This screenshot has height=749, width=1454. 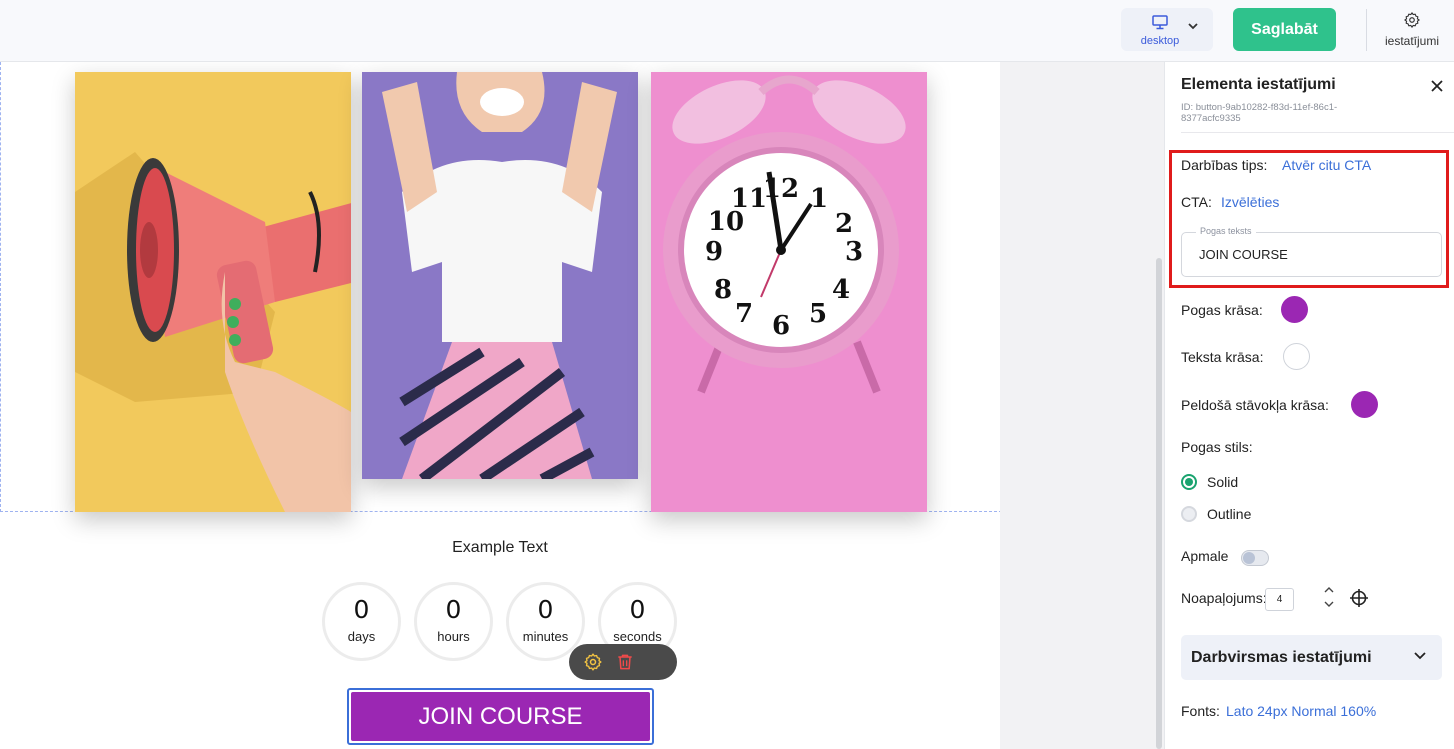 I want to click on countdown-hours: 0 hours, so click(x=453, y=621).